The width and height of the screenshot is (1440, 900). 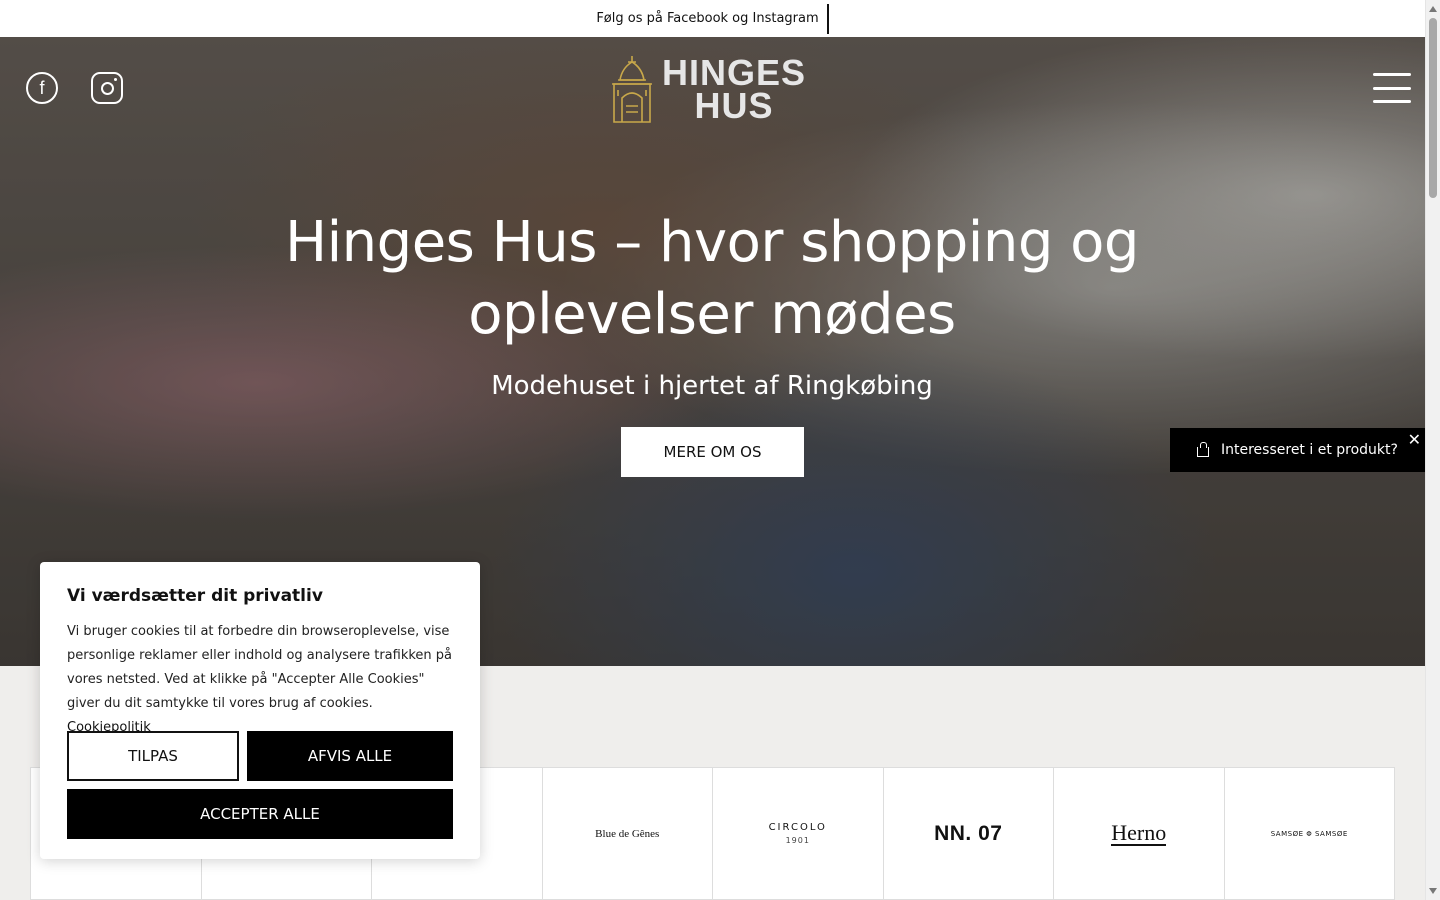 I want to click on accept-all-button: ACCEPTER ALLE, so click(x=260, y=814).